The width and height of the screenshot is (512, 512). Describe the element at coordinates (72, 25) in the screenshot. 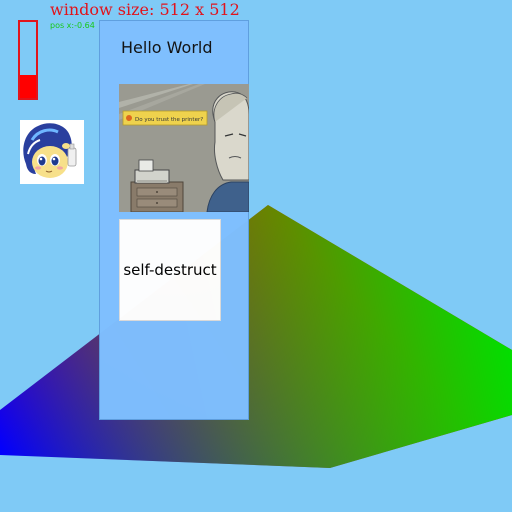

I see `position-readout: pos x:-0.64` at that location.